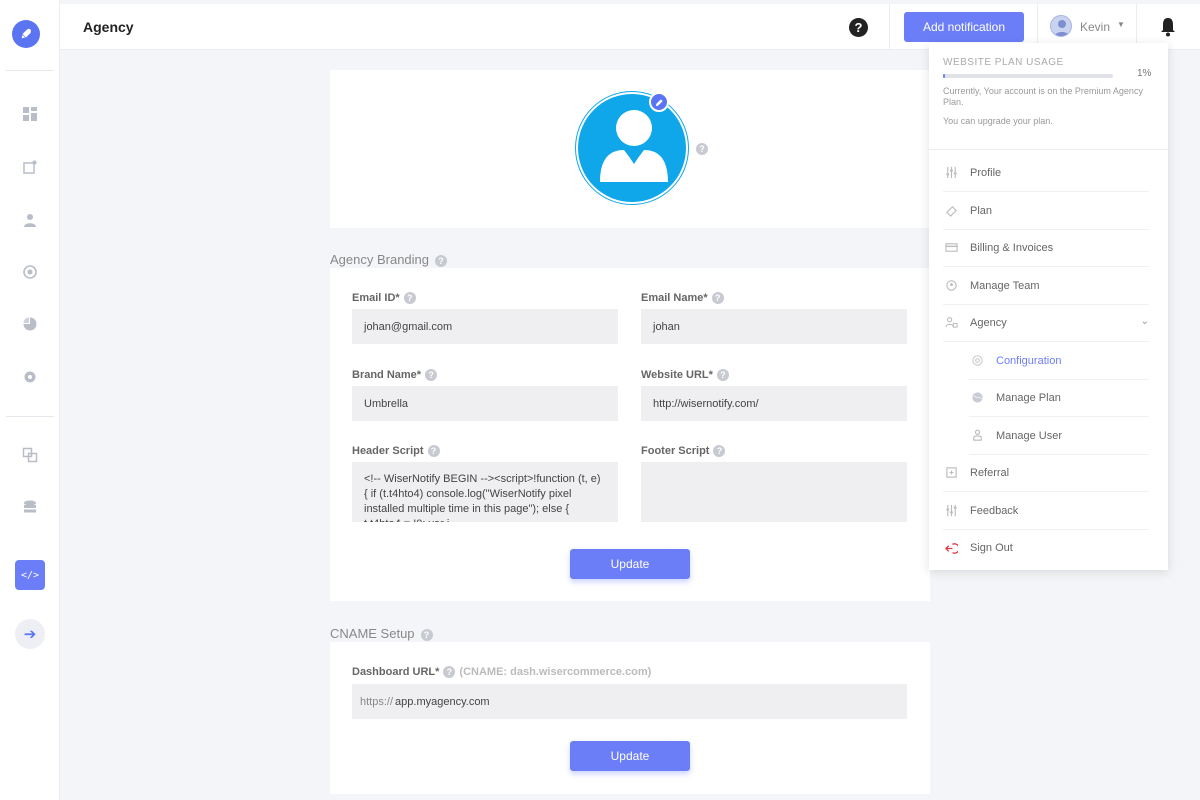 Image resolution: width=1200 pixels, height=800 pixels. What do you see at coordinates (629, 701) in the screenshot?
I see `dashboard-url-field: https:// app.myagency.com` at bounding box center [629, 701].